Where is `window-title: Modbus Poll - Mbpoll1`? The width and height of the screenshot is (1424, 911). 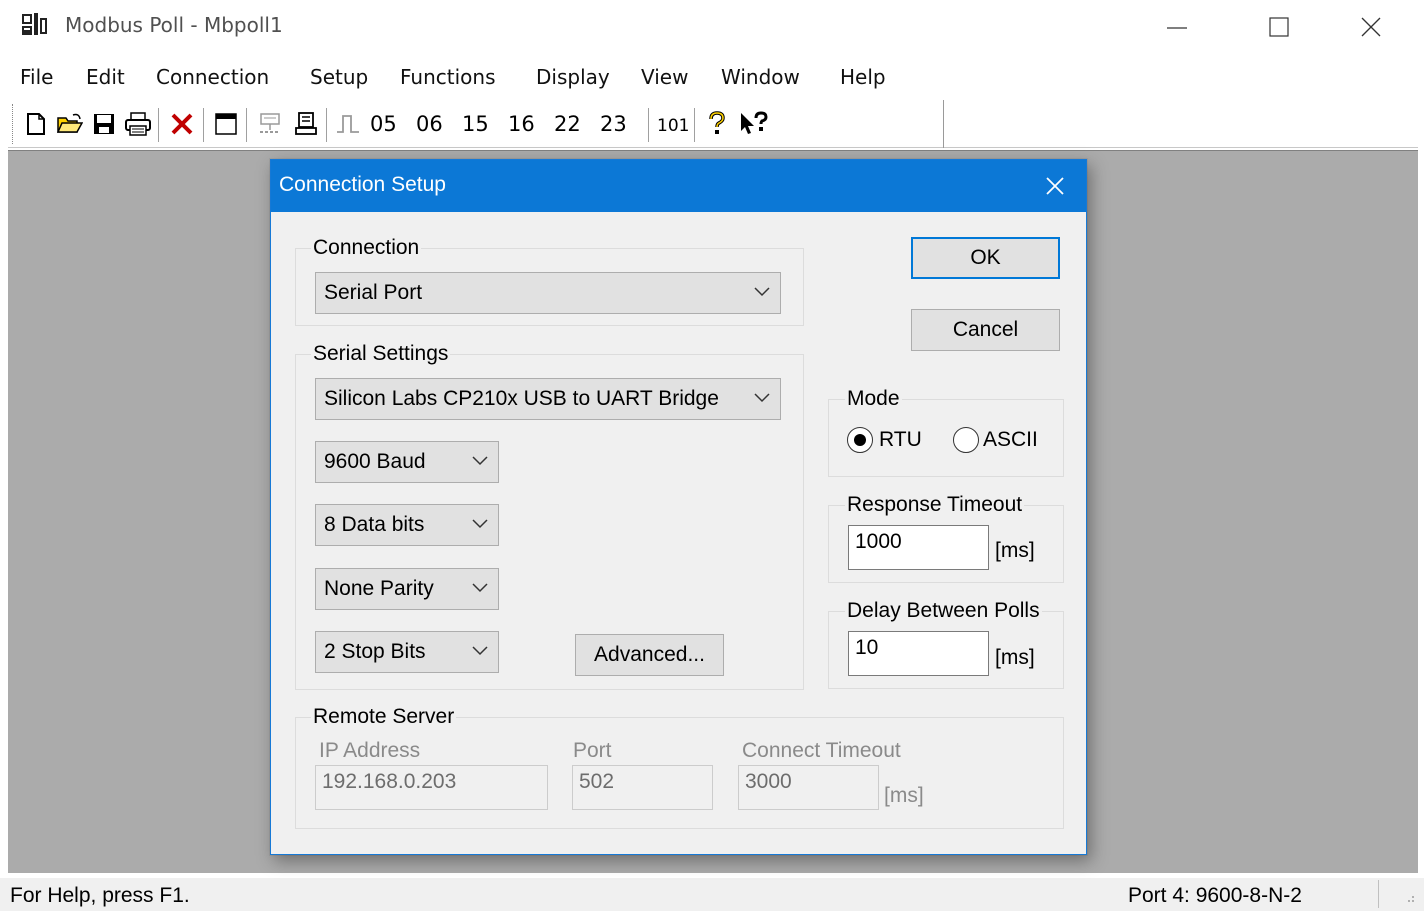
window-title: Modbus Poll - Mbpoll1 is located at coordinates (174, 25).